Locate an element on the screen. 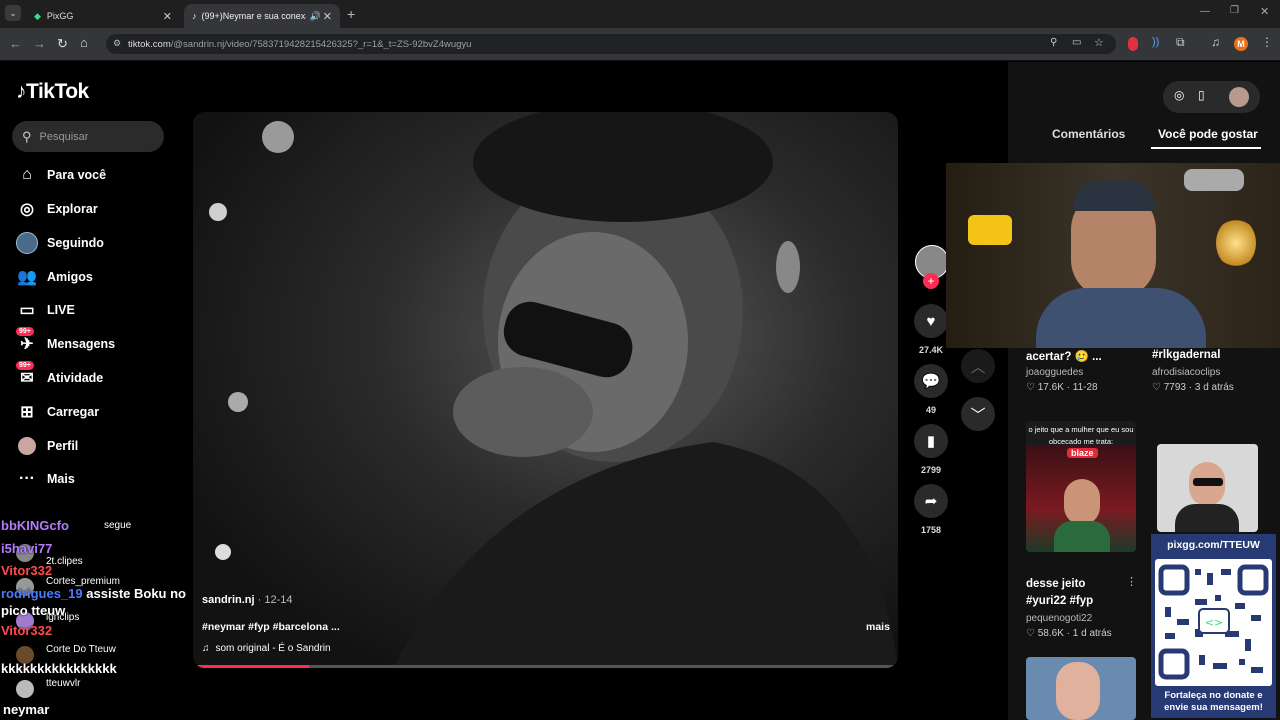 This screenshot has width=1280, height=720. chat-text: kkkkkkkkkkkkkkkk is located at coordinates (59, 668).